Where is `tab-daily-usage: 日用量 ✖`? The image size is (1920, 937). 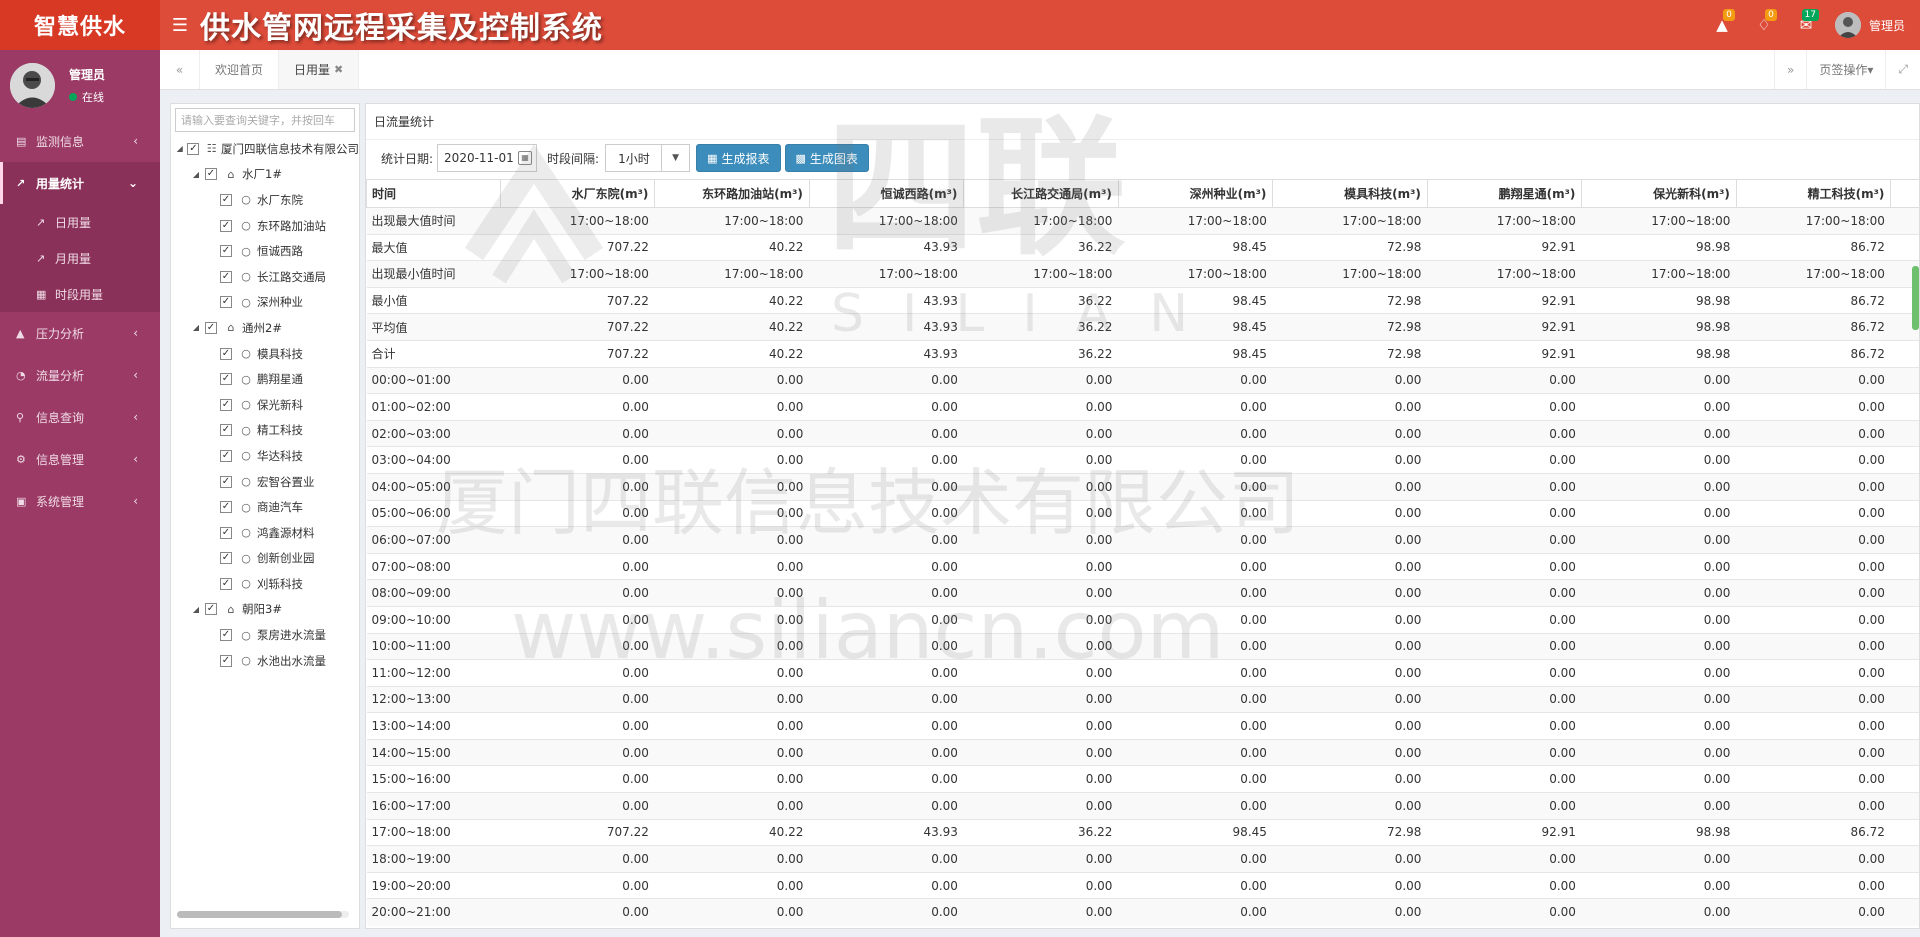
tab-daily-usage: 日用量 ✖ is located at coordinates (319, 69).